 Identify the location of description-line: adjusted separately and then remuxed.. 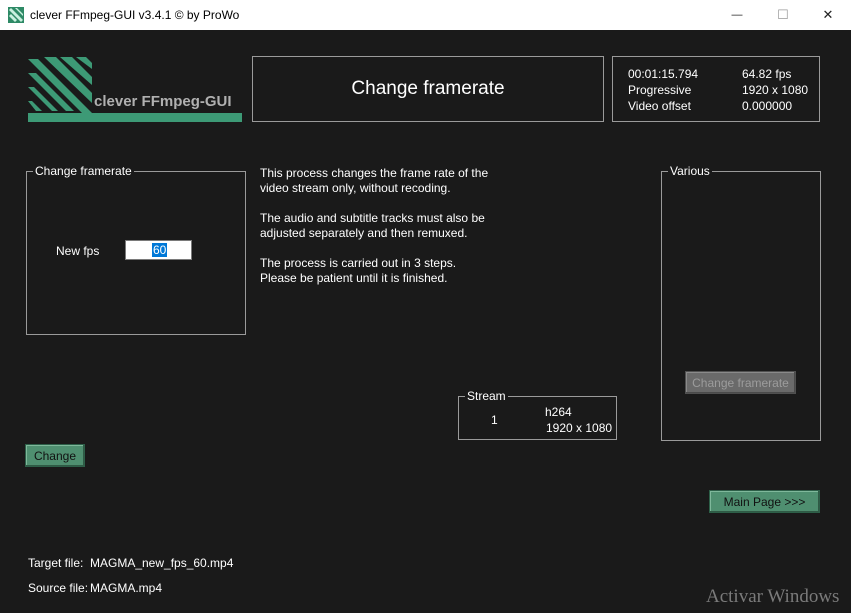
(364, 233).